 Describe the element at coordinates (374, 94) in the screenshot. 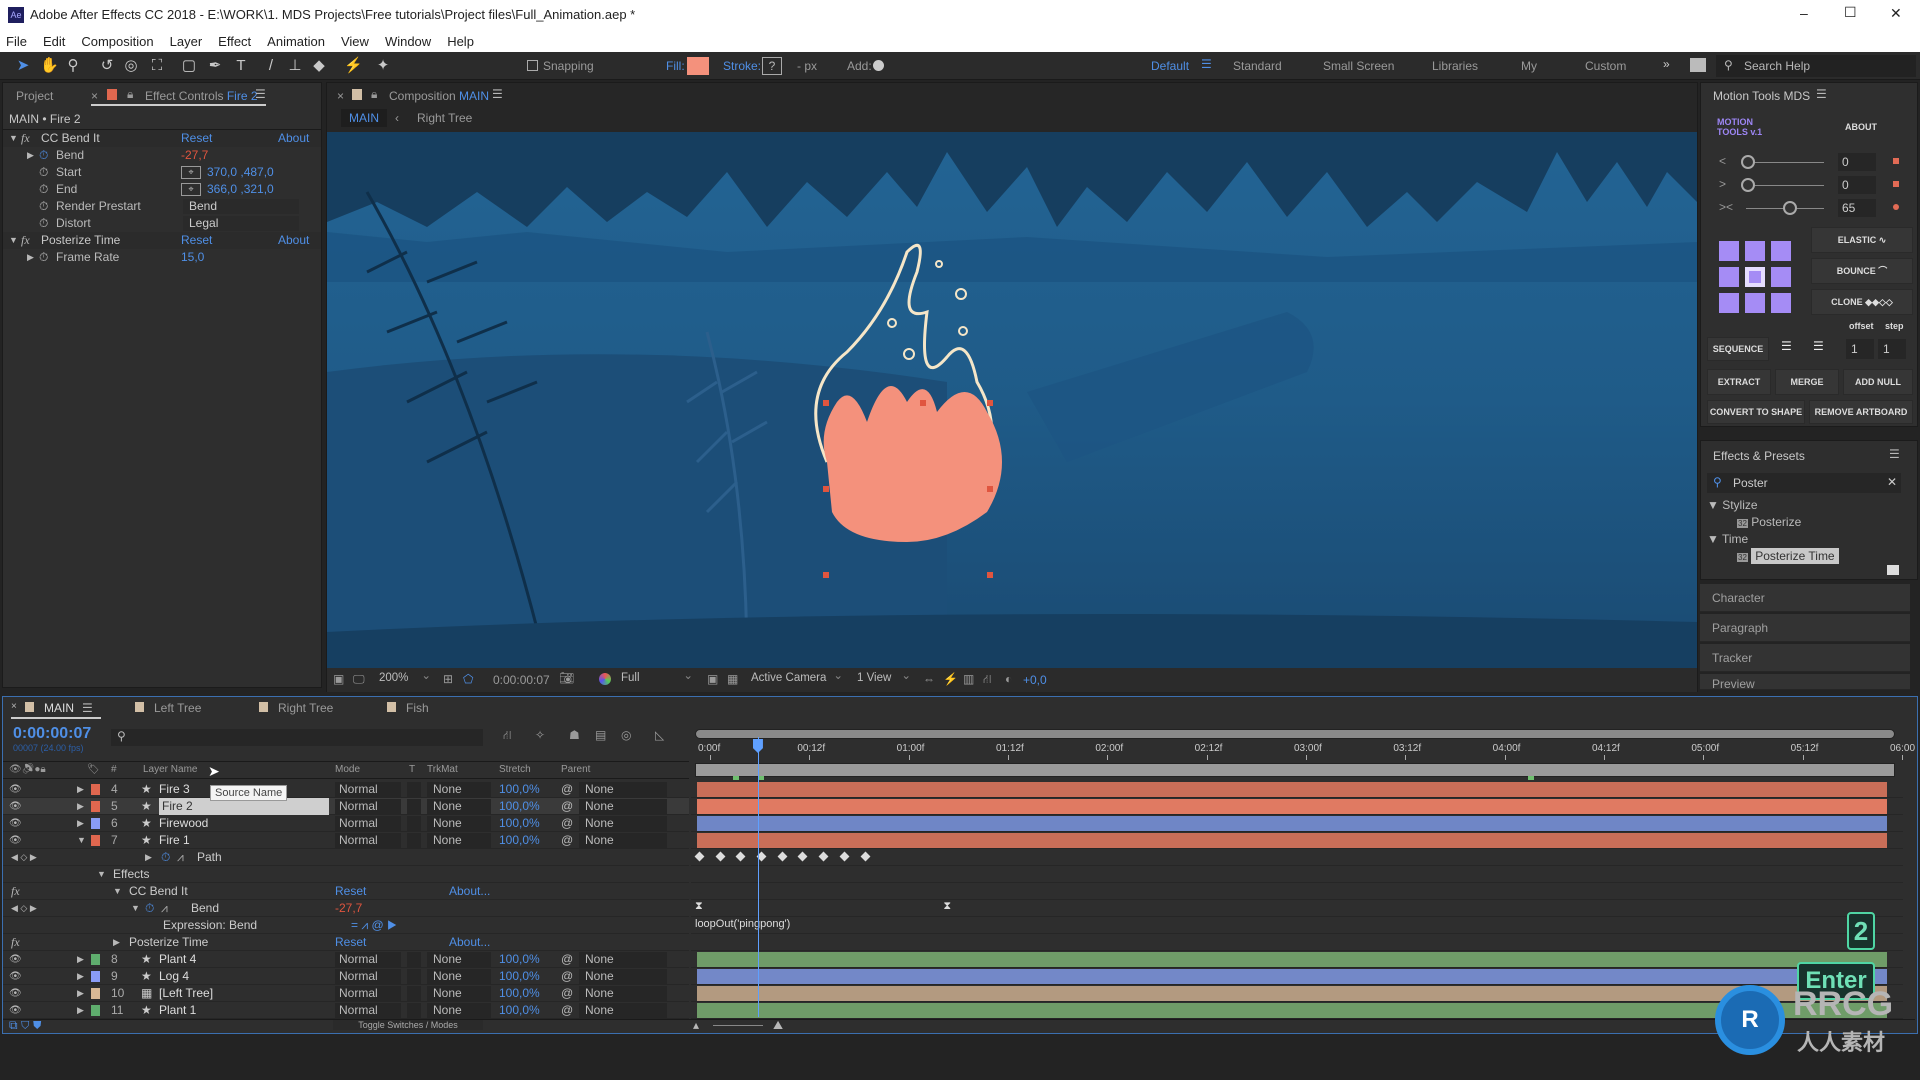

I see `lock-icon: 🔒︎` at that location.